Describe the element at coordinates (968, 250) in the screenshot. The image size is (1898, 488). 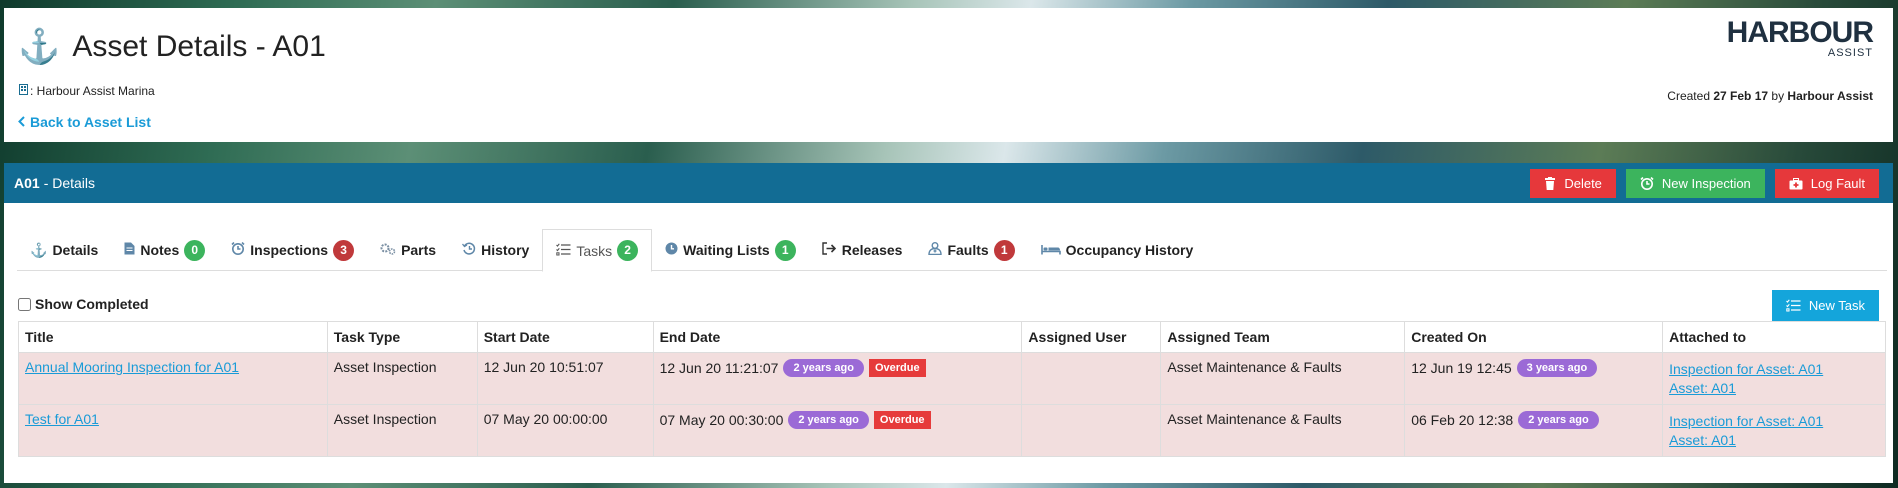
I see `tab-label: Faults` at that location.